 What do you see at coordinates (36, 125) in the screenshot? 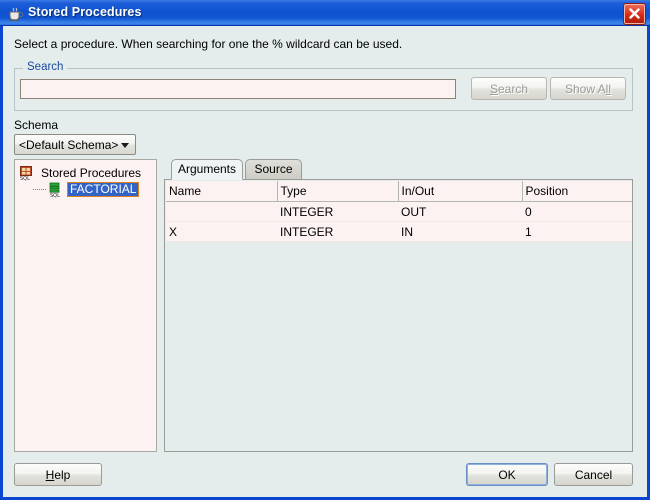
I see `schema-label: Schema` at bounding box center [36, 125].